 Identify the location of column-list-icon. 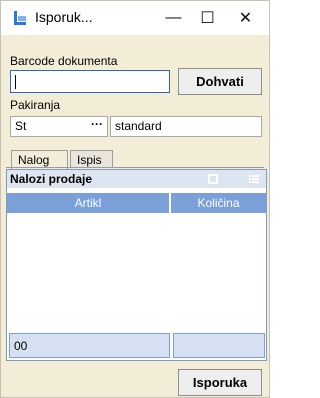
(254, 179).